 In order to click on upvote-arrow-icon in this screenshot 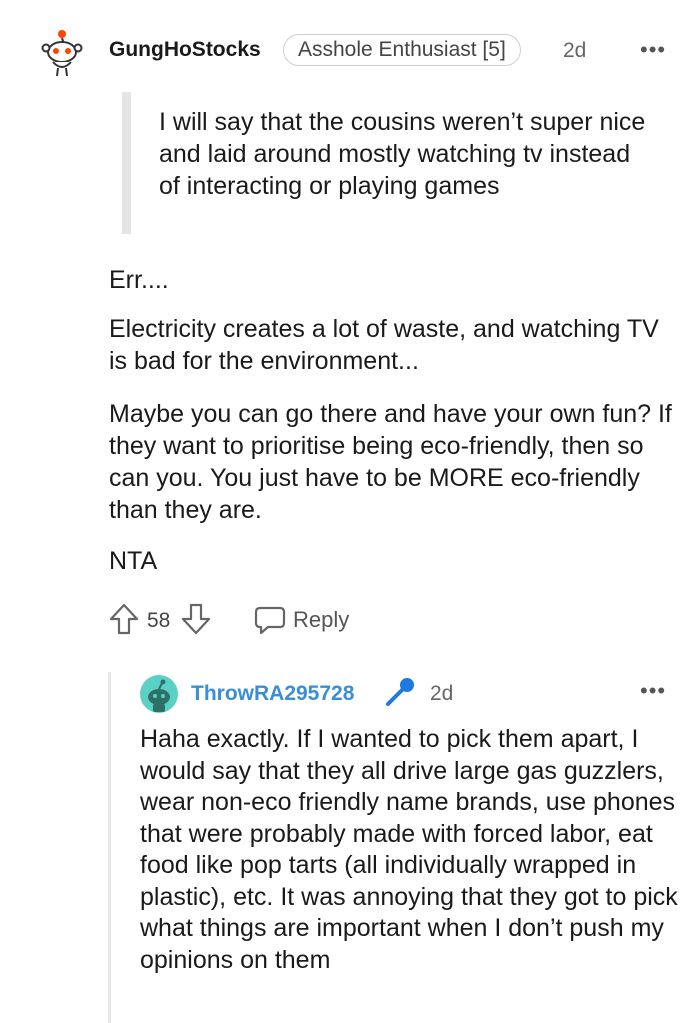, I will do `click(124, 619)`.